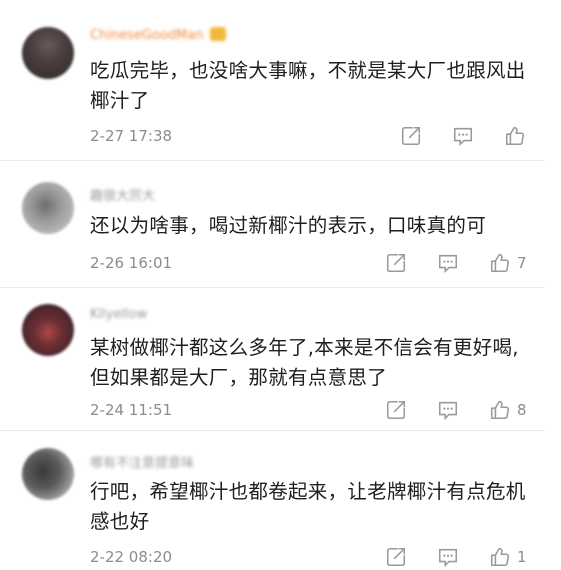 Image resolution: width=561 pixels, height=570 pixels. I want to click on comment-text: 还以为啥事，喝过新椰汁的表示，口味真的可, so click(288, 225).